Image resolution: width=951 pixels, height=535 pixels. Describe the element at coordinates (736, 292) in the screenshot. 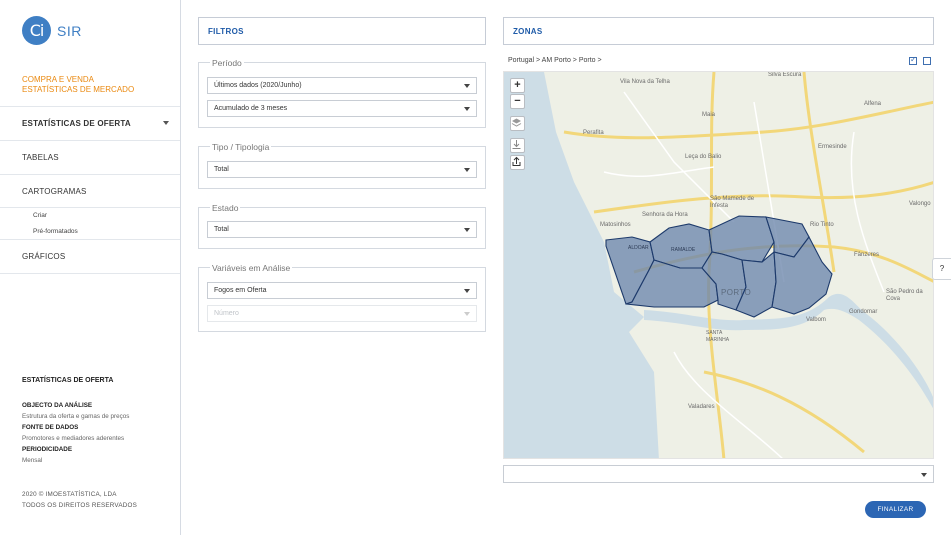

I see `map-label: PORTO` at that location.